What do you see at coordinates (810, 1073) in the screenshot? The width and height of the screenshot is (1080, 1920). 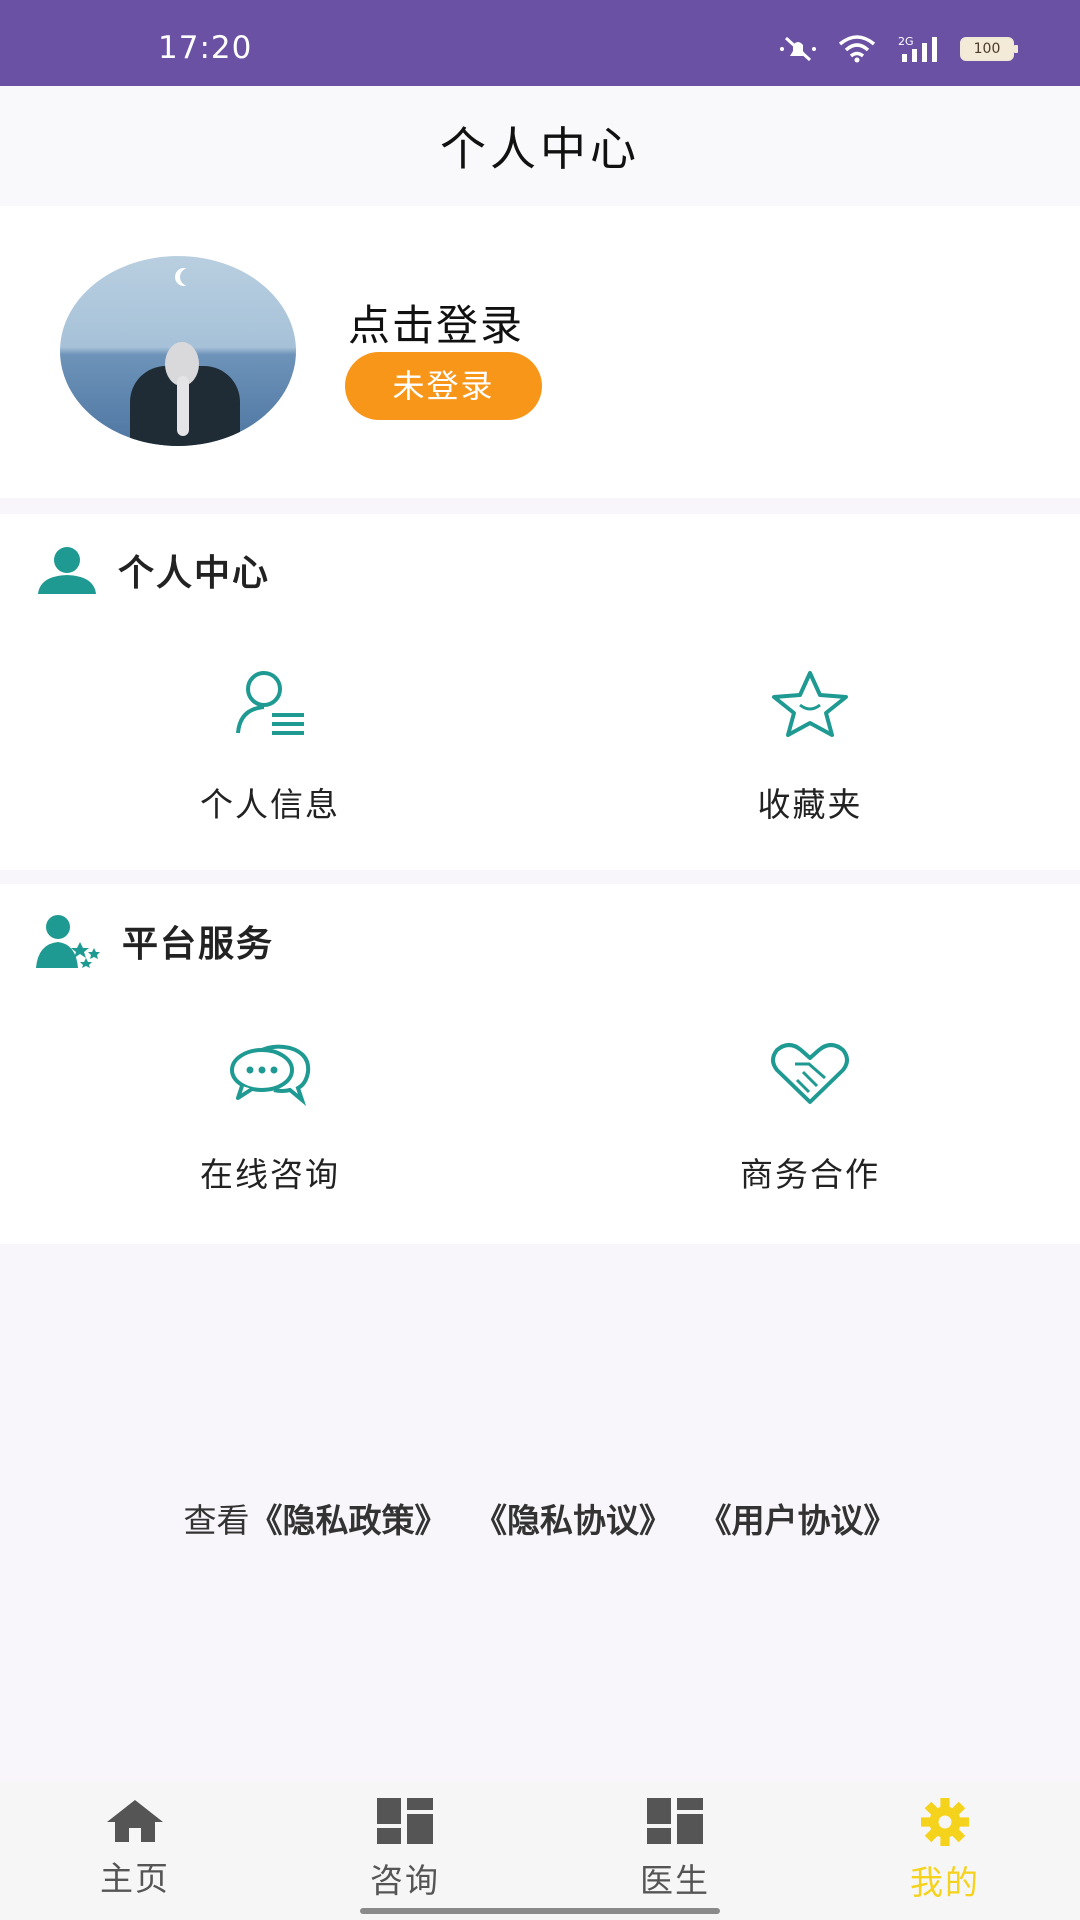 I see `handshake-heart-icon` at bounding box center [810, 1073].